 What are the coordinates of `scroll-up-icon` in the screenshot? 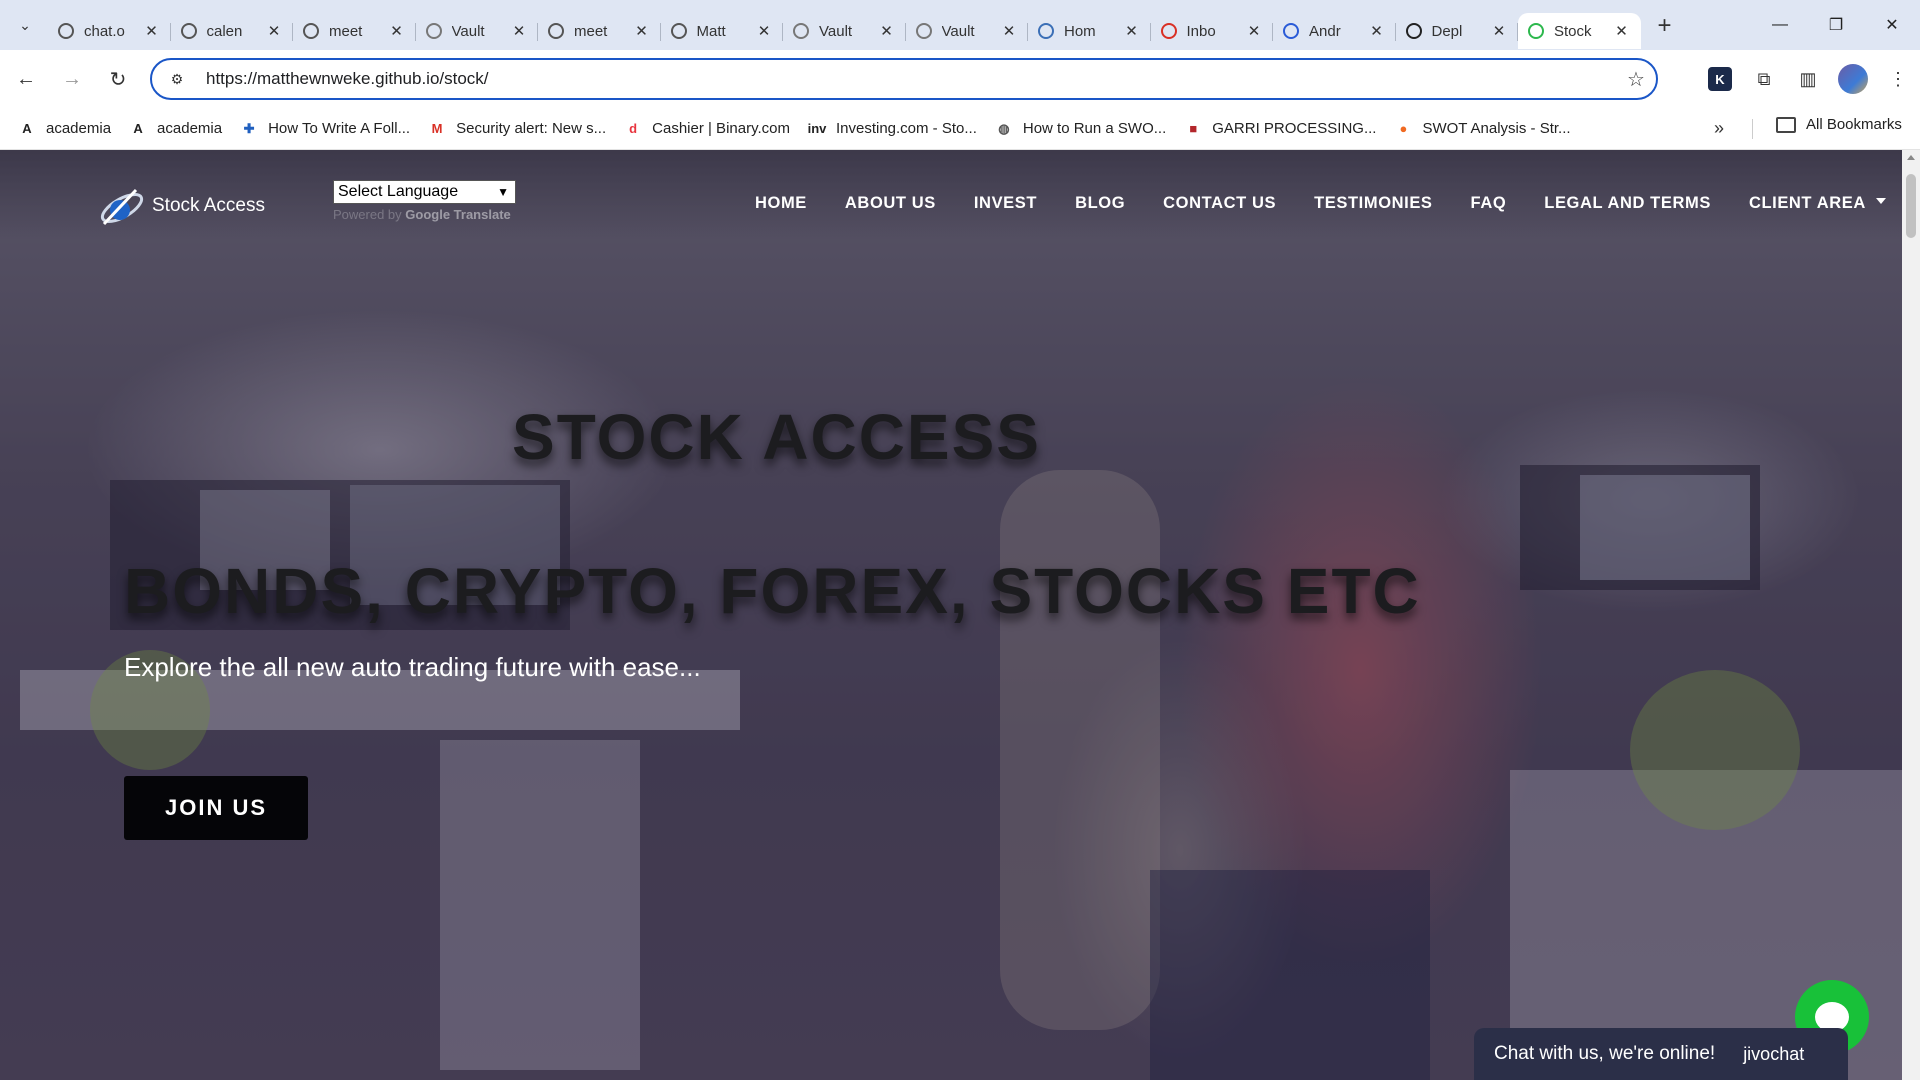 It's located at (1911, 157).